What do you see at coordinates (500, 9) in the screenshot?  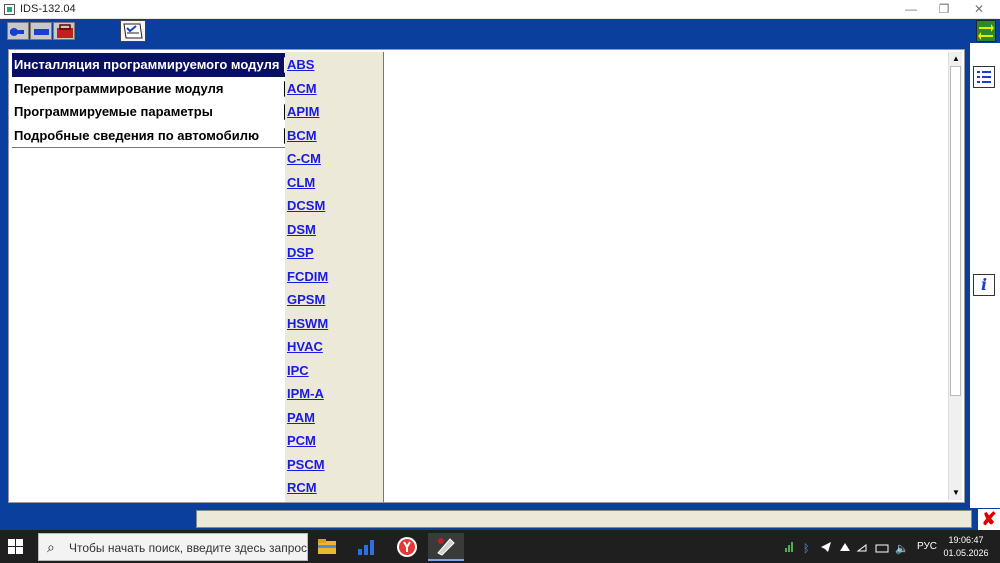 I see `window-titlebar: IDS-132.04 — ❐ ✕` at bounding box center [500, 9].